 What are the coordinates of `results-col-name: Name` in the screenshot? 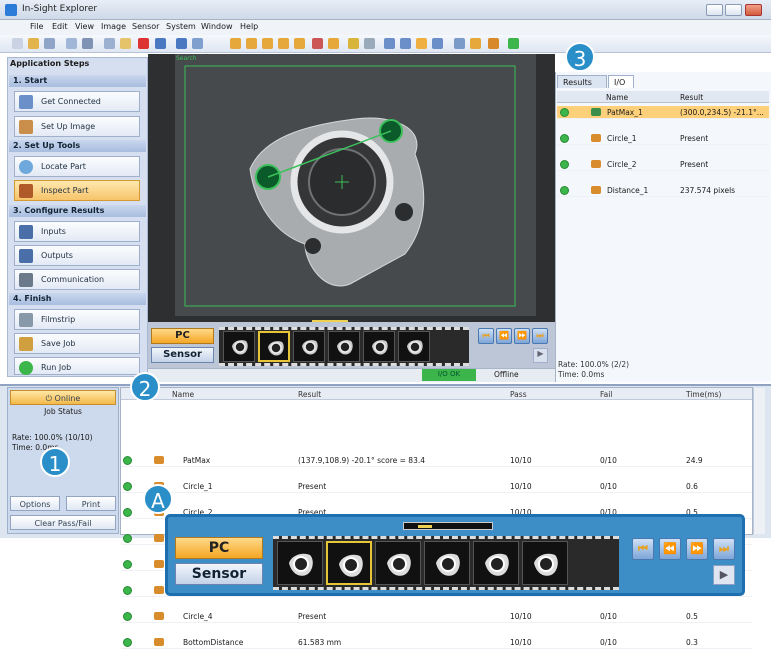 It's located at (617, 97).